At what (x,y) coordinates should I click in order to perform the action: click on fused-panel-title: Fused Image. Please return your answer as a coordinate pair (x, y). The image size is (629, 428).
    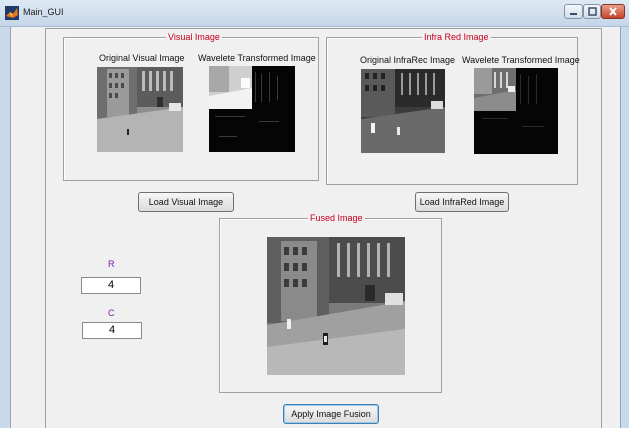
    Looking at the image, I should click on (336, 218).